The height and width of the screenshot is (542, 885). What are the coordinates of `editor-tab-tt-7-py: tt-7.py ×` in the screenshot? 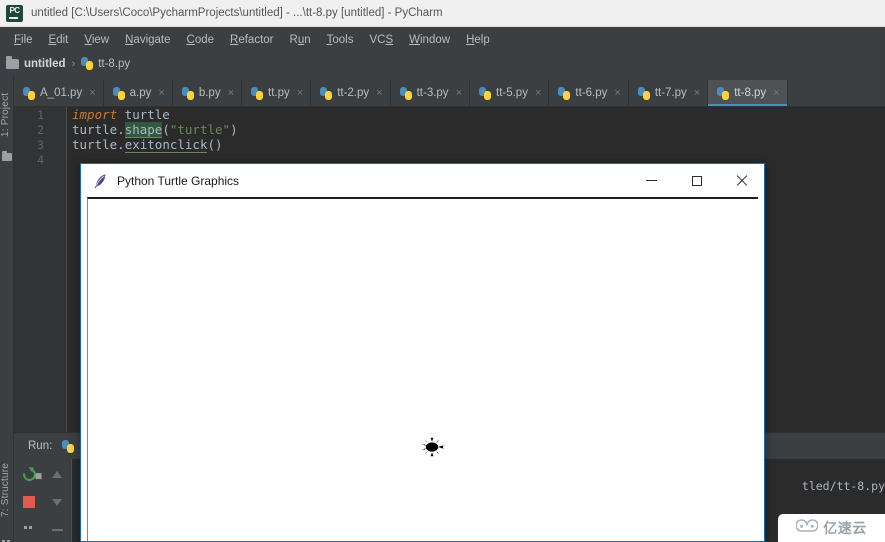 It's located at (668, 93).